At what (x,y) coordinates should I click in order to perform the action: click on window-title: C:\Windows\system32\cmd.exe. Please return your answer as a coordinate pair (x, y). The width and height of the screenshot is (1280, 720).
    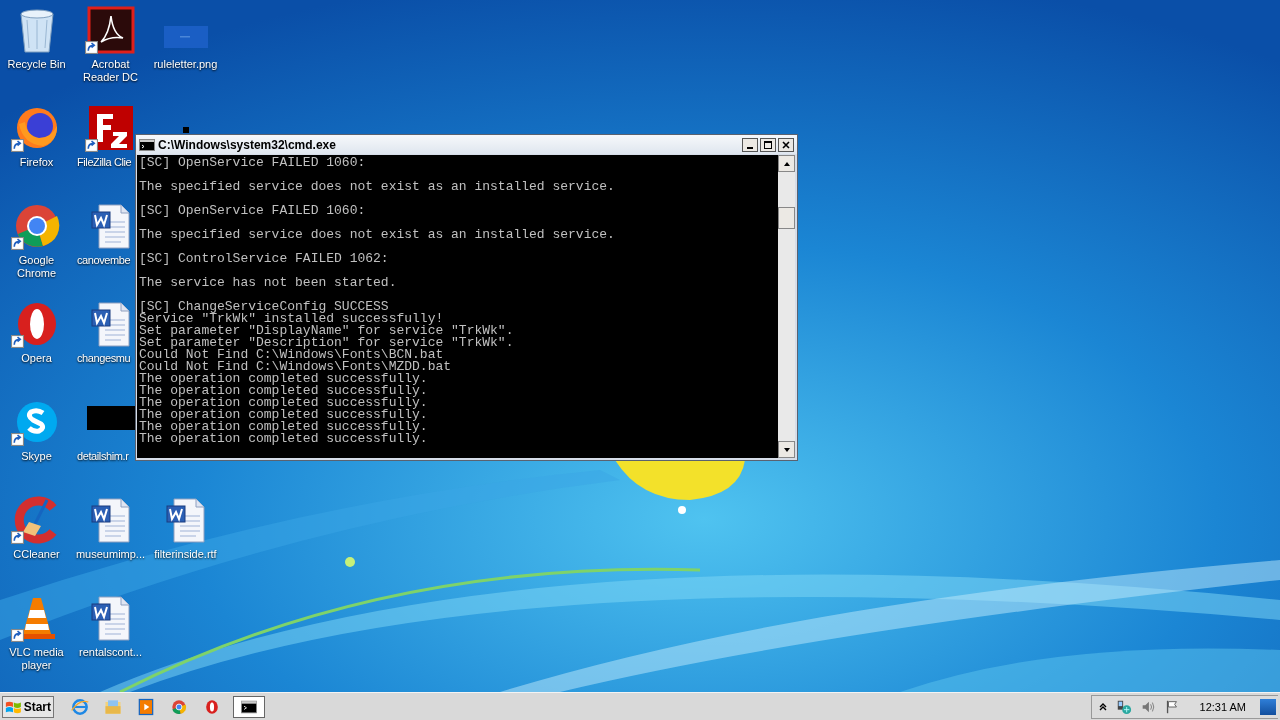
    Looking at the image, I should click on (247, 144).